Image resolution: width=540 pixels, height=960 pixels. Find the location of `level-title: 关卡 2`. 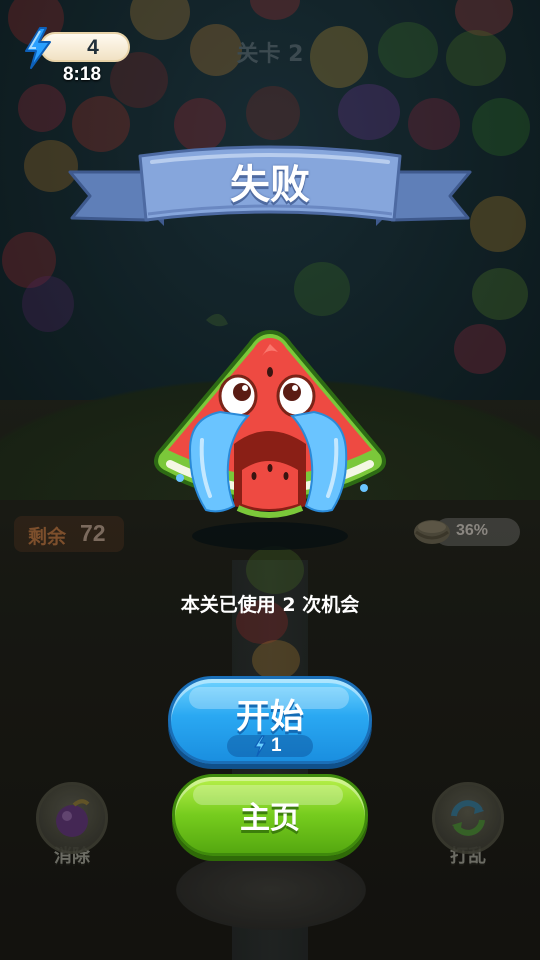

level-title: 关卡 2 is located at coordinates (270, 54).